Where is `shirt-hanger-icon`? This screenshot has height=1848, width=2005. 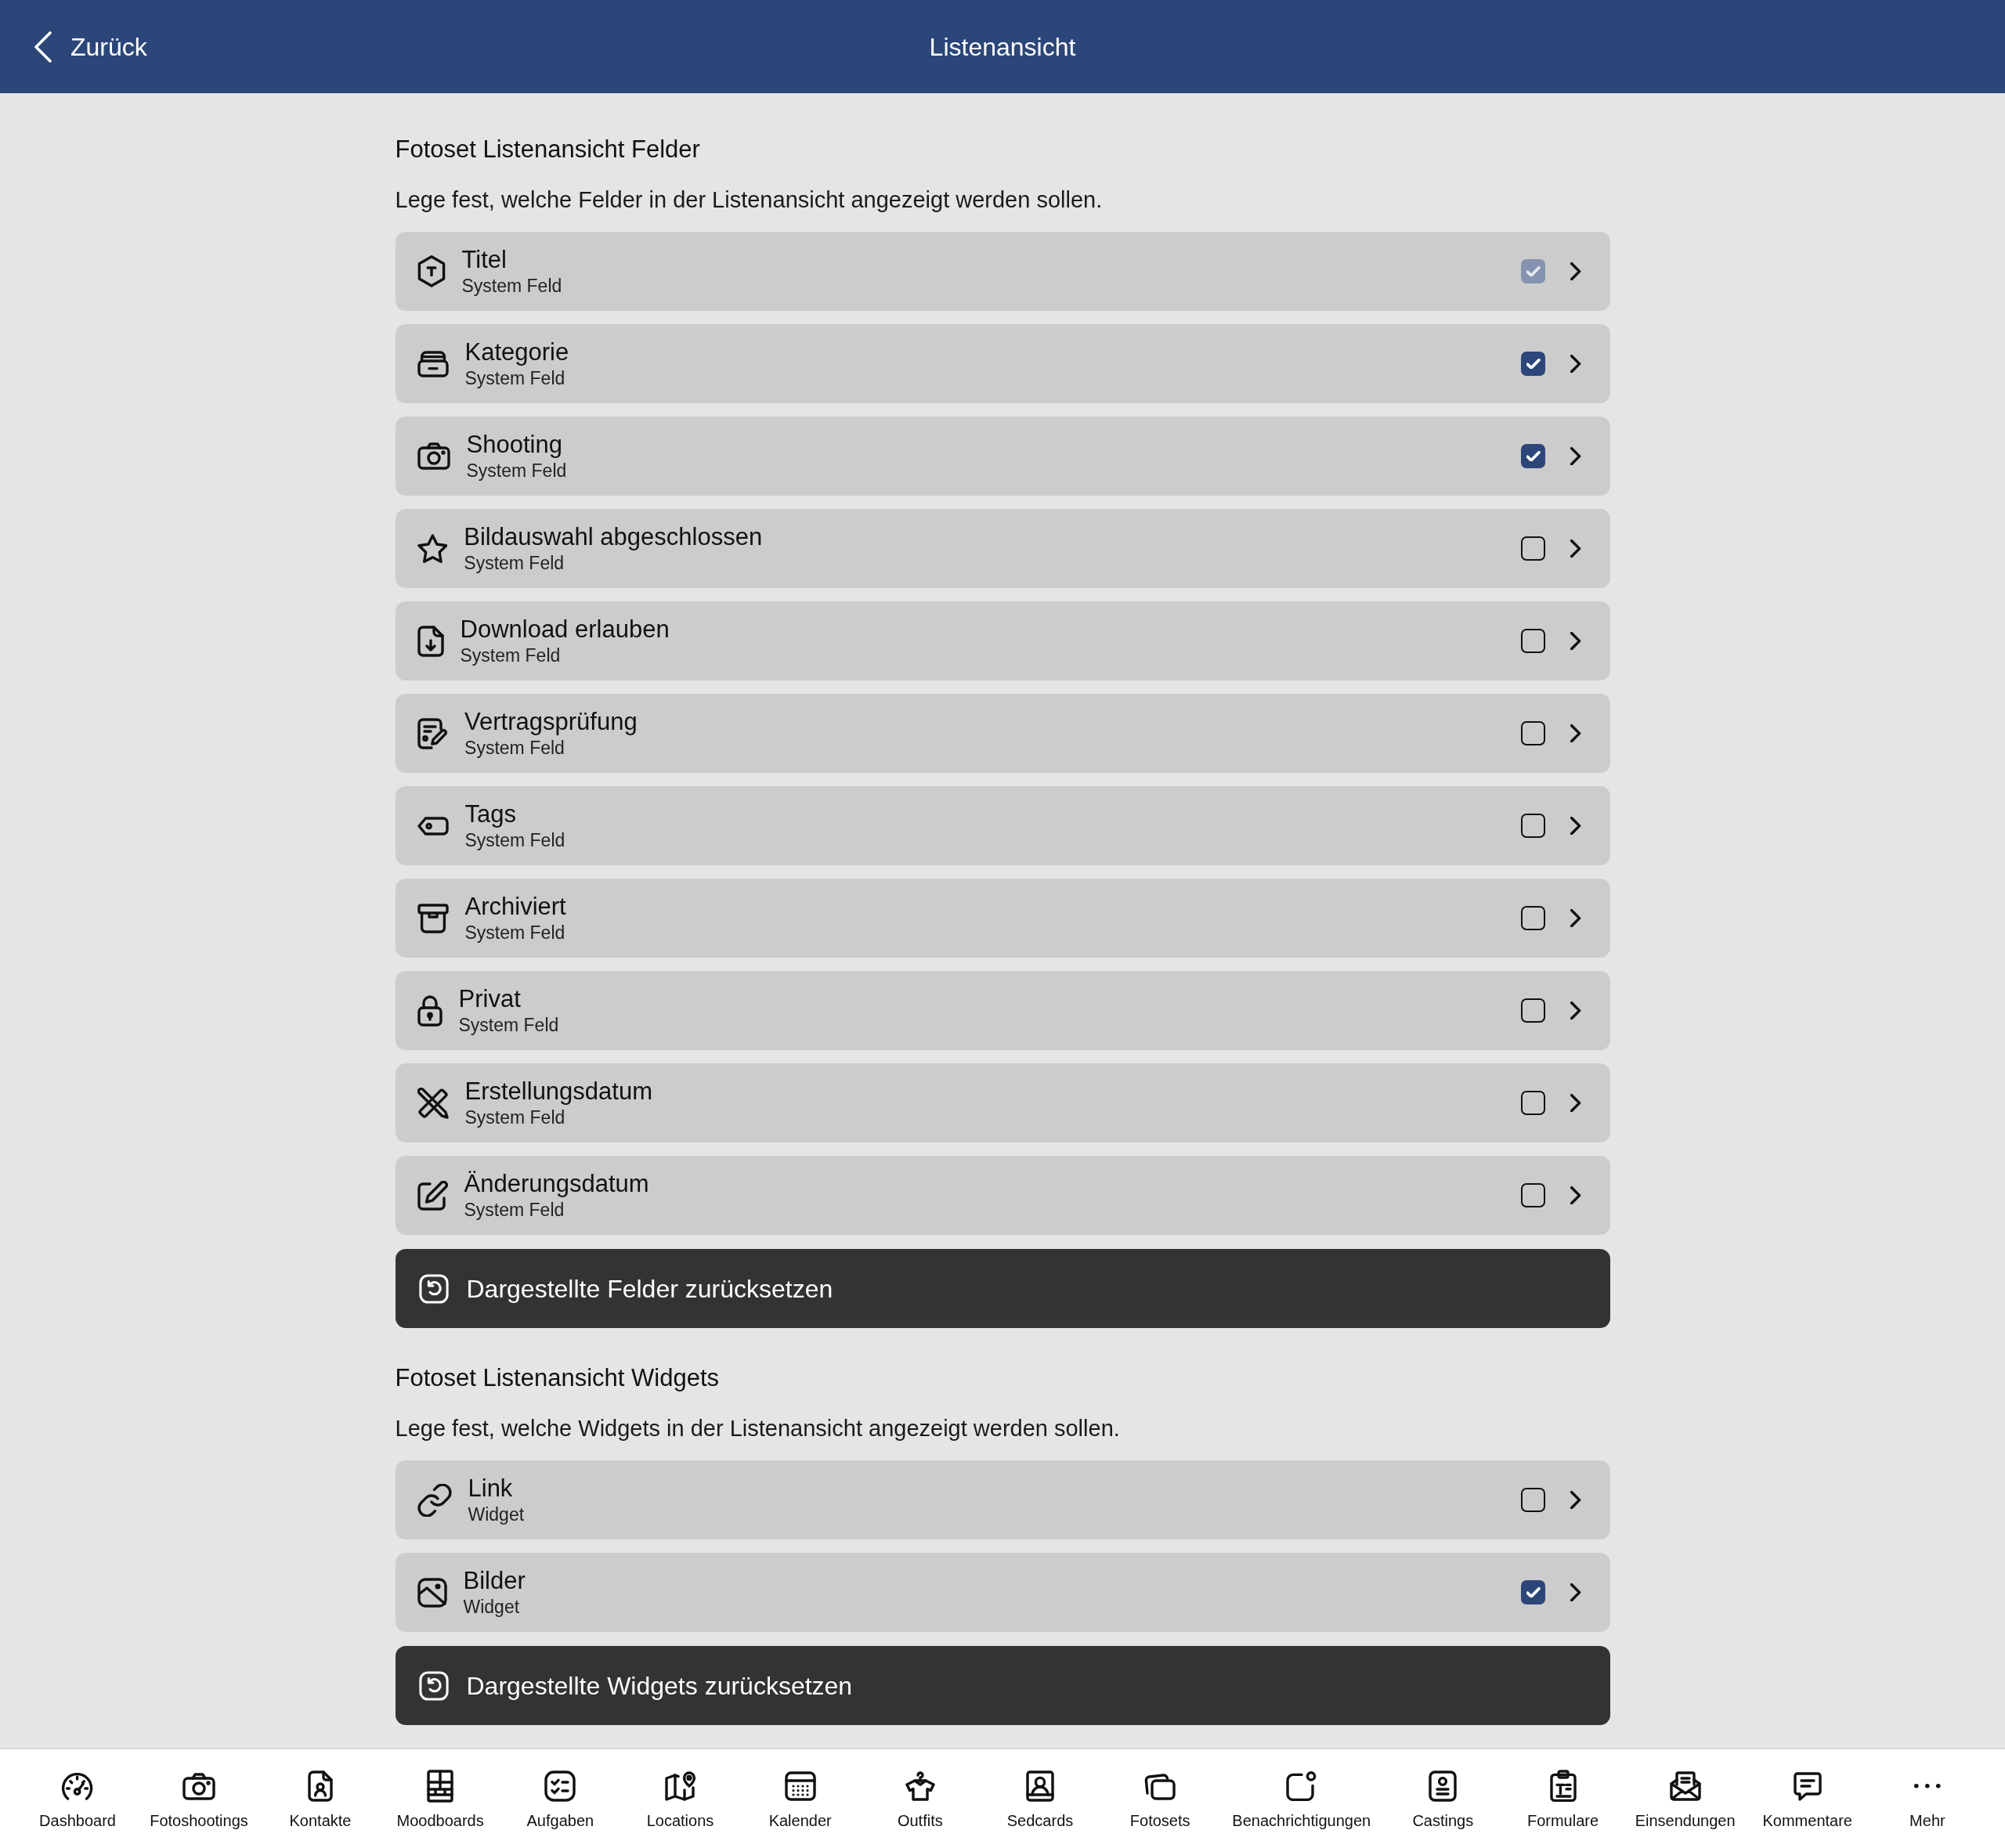 shirt-hanger-icon is located at coordinates (920, 1786).